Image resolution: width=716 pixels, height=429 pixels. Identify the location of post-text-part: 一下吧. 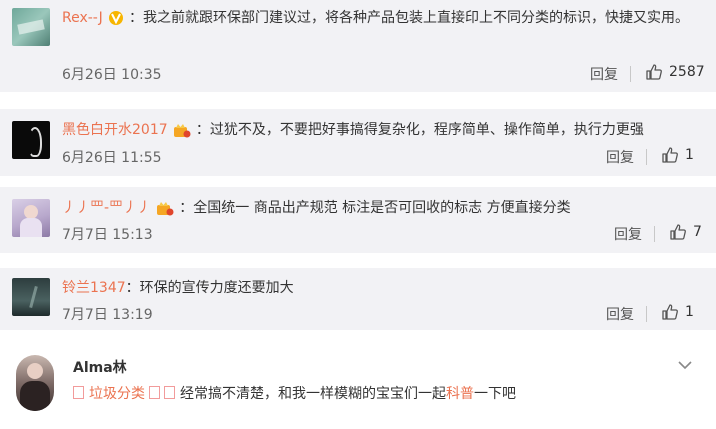
(495, 394).